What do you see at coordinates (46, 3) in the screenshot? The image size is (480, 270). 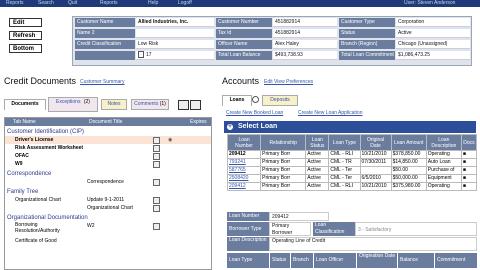 I see `nav-item: Search` at bounding box center [46, 3].